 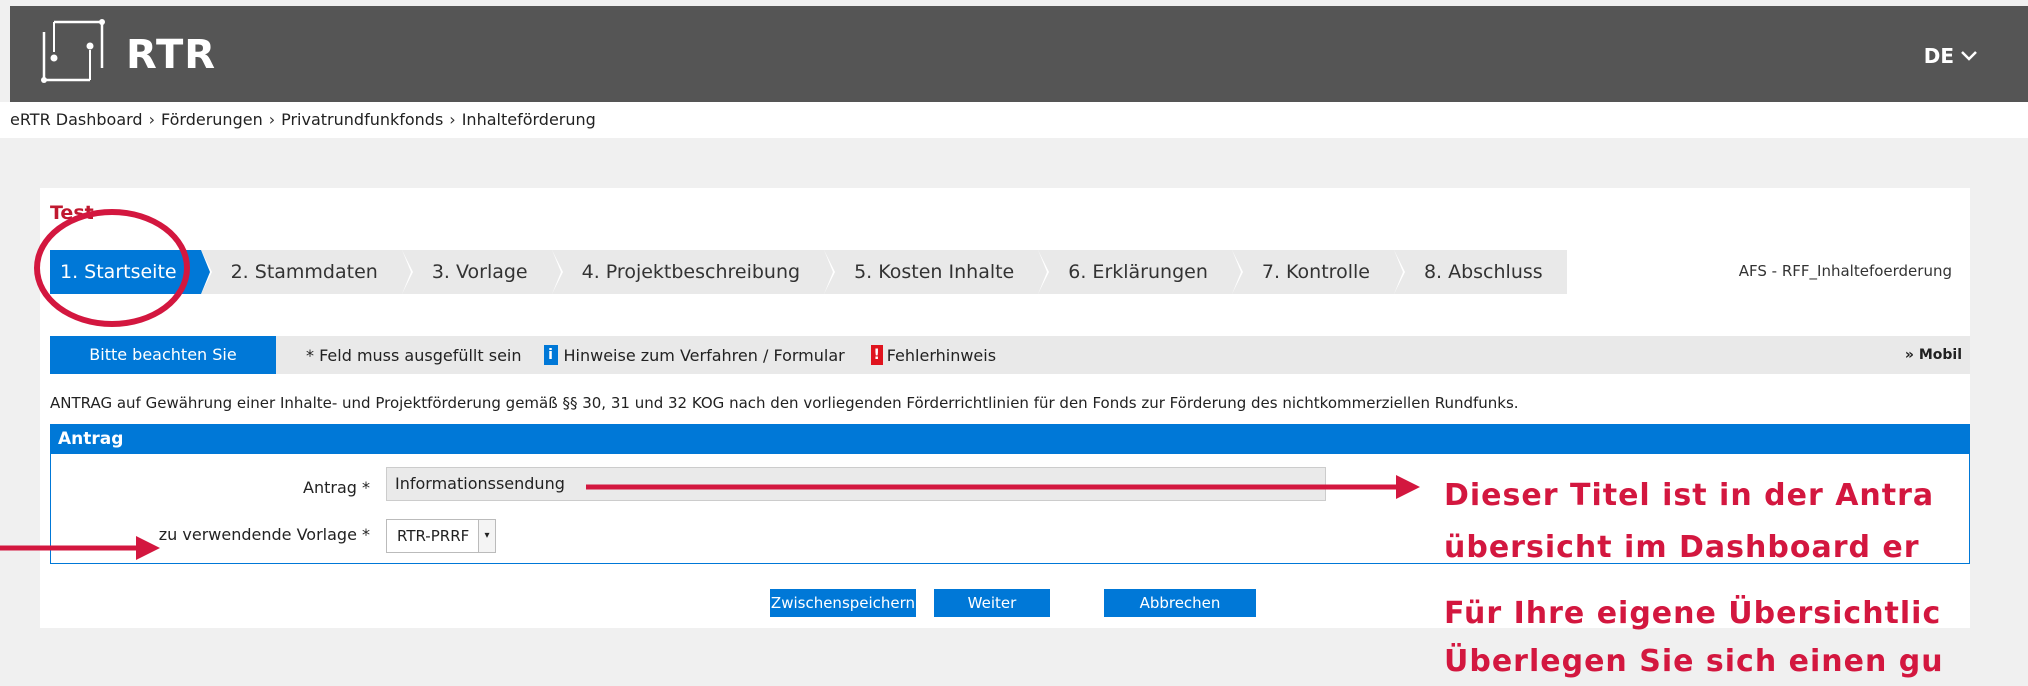 I want to click on annotation-line-4: Überlegen Sie sich einen gu, so click(x=1694, y=661).